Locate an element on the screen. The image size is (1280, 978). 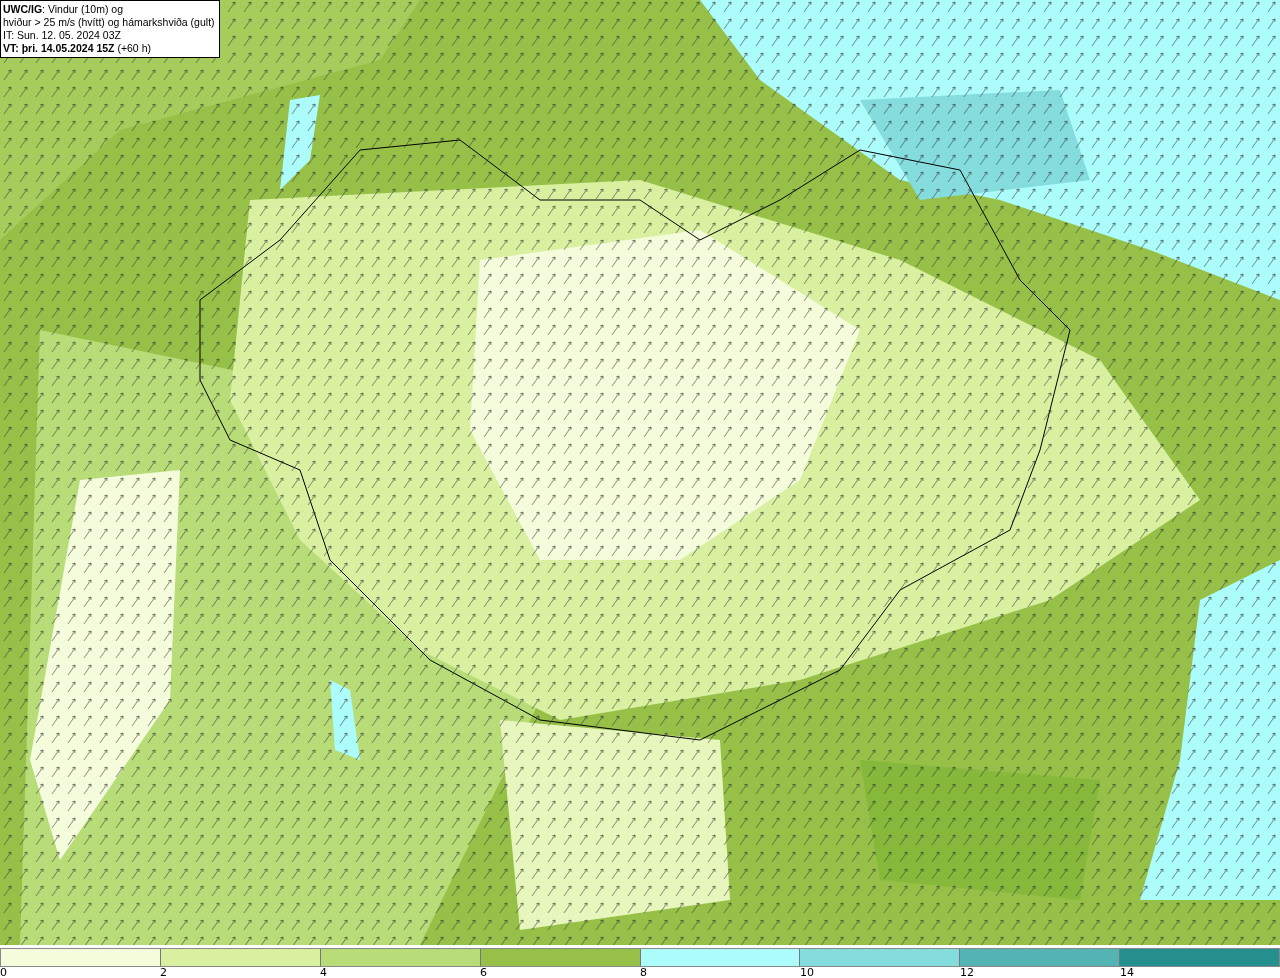
legend-tick-label: 14 is located at coordinates (1127, 972).